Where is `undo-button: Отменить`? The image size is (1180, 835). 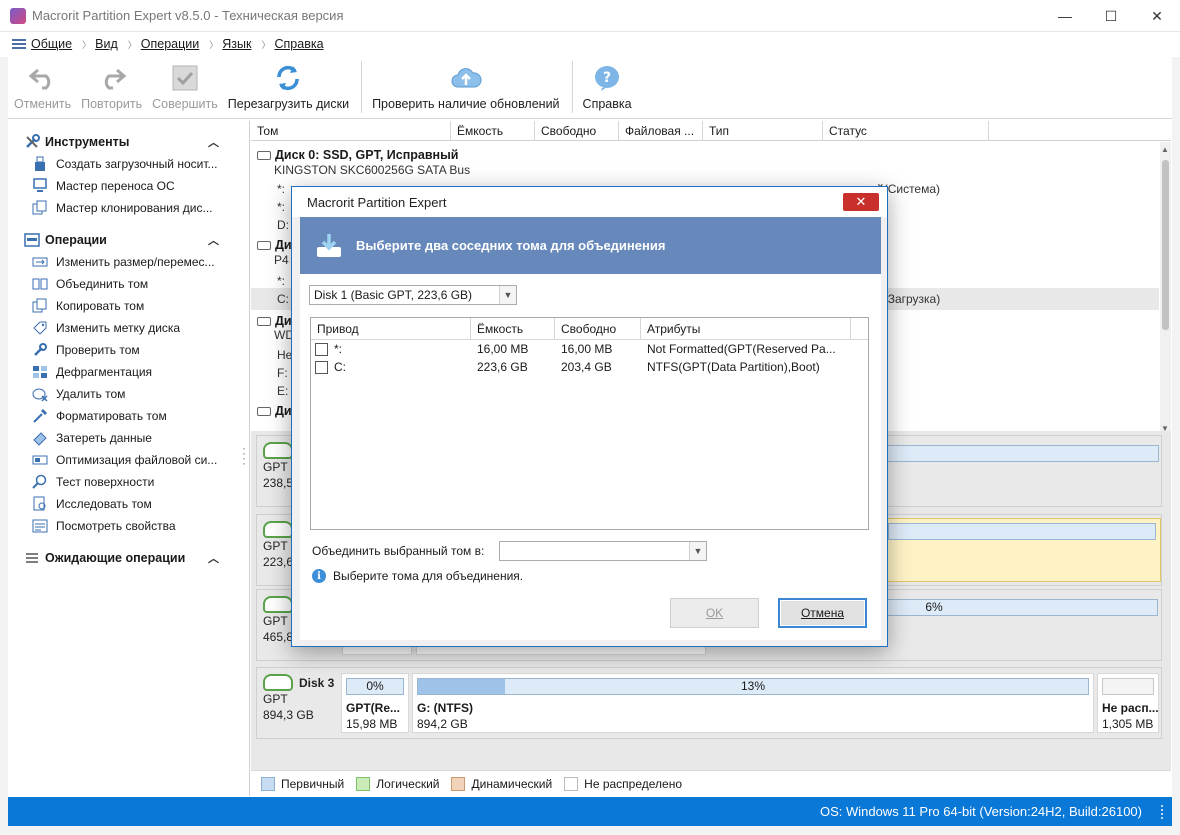 undo-button: Отменить is located at coordinates (42, 84).